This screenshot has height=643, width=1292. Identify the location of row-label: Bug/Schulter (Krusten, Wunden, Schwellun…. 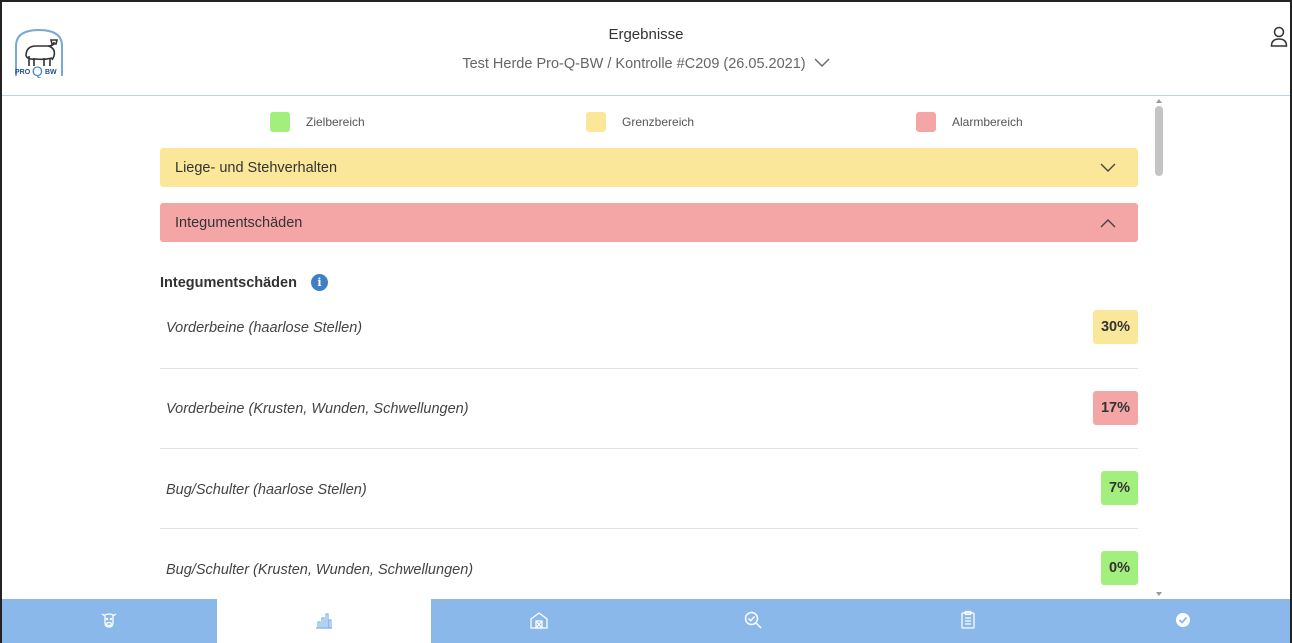
(320, 570).